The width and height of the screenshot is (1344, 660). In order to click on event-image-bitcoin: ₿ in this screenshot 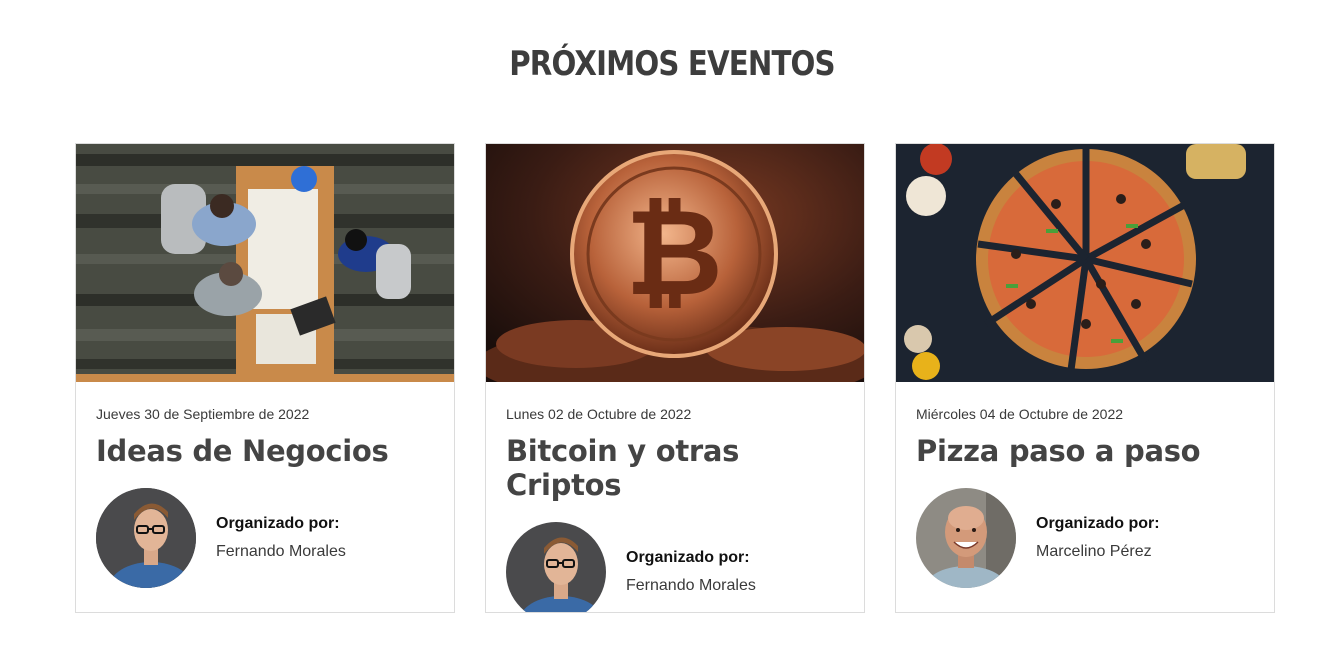, I will do `click(675, 263)`.